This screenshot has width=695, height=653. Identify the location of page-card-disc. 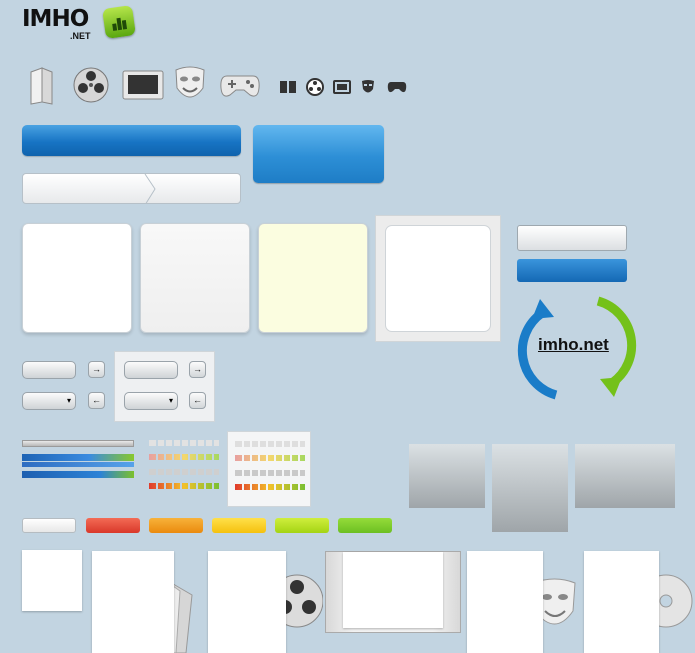
(639, 602).